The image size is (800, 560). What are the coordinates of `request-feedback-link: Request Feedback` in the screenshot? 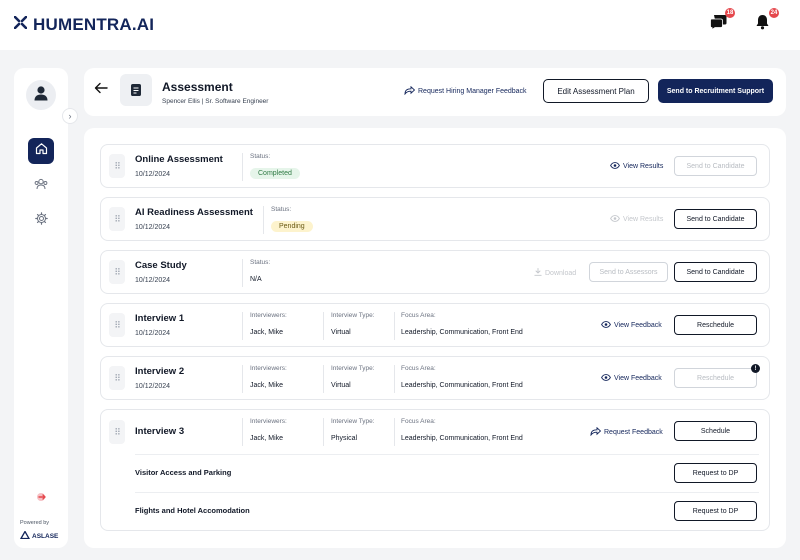 It's located at (626, 432).